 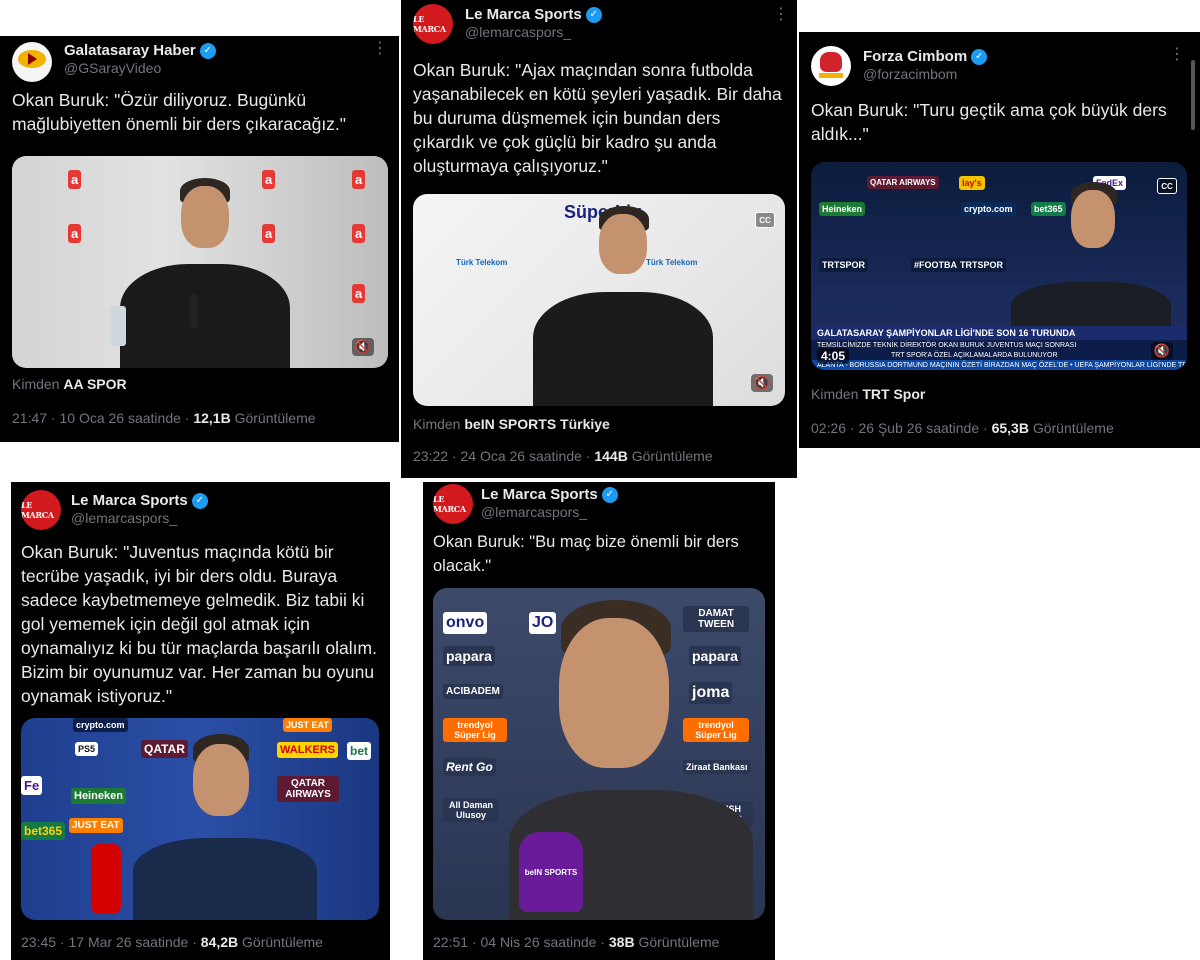 I want to click on sponsor-logo: Heineken, so click(x=98, y=796).